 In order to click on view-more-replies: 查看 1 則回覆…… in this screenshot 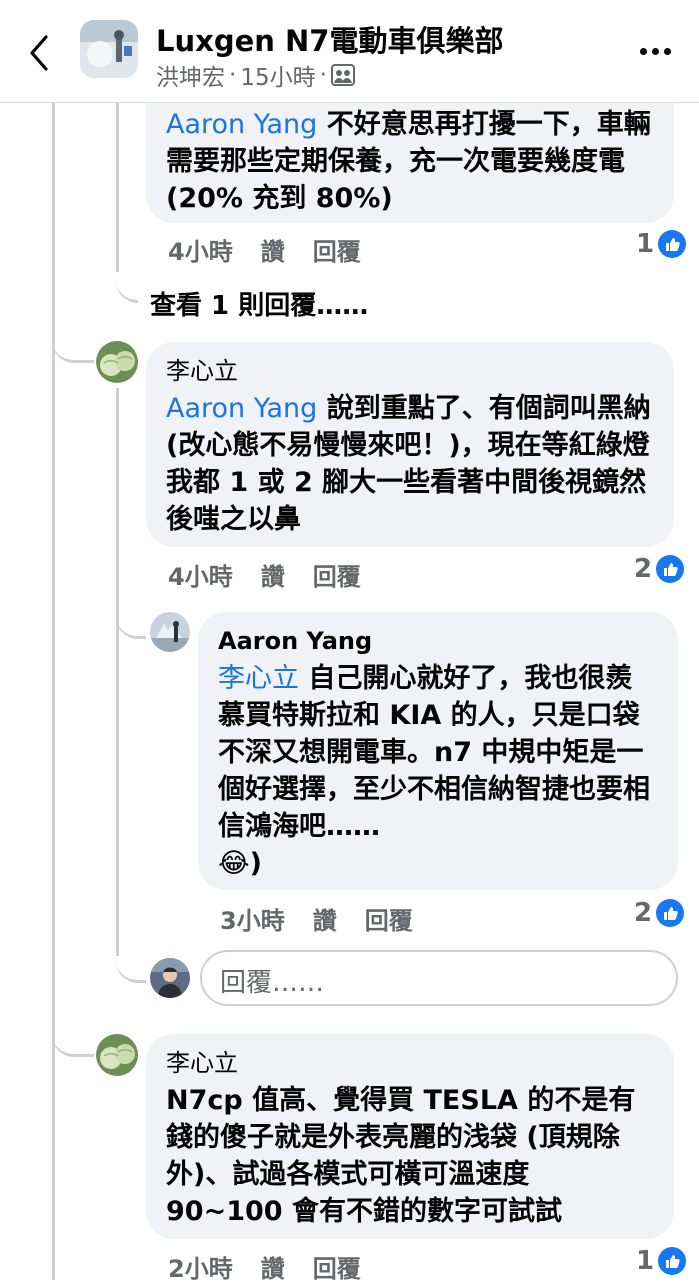, I will do `click(259, 303)`.